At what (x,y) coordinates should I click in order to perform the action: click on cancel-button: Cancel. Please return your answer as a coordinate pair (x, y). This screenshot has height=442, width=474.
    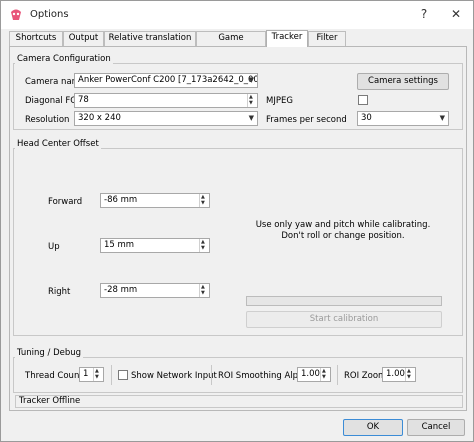
    Looking at the image, I should click on (436, 427).